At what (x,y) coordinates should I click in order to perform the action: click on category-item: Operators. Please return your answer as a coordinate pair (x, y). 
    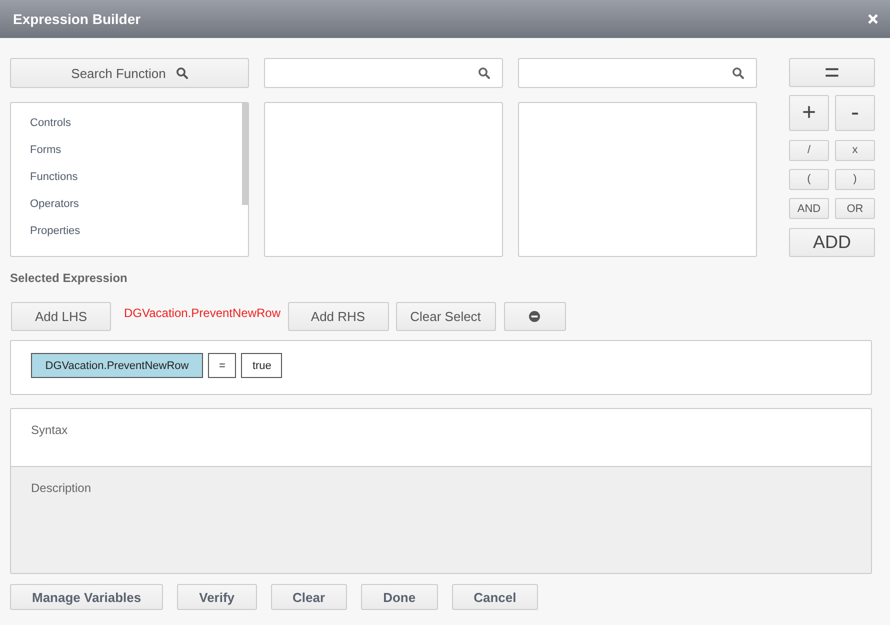
    Looking at the image, I should click on (126, 204).